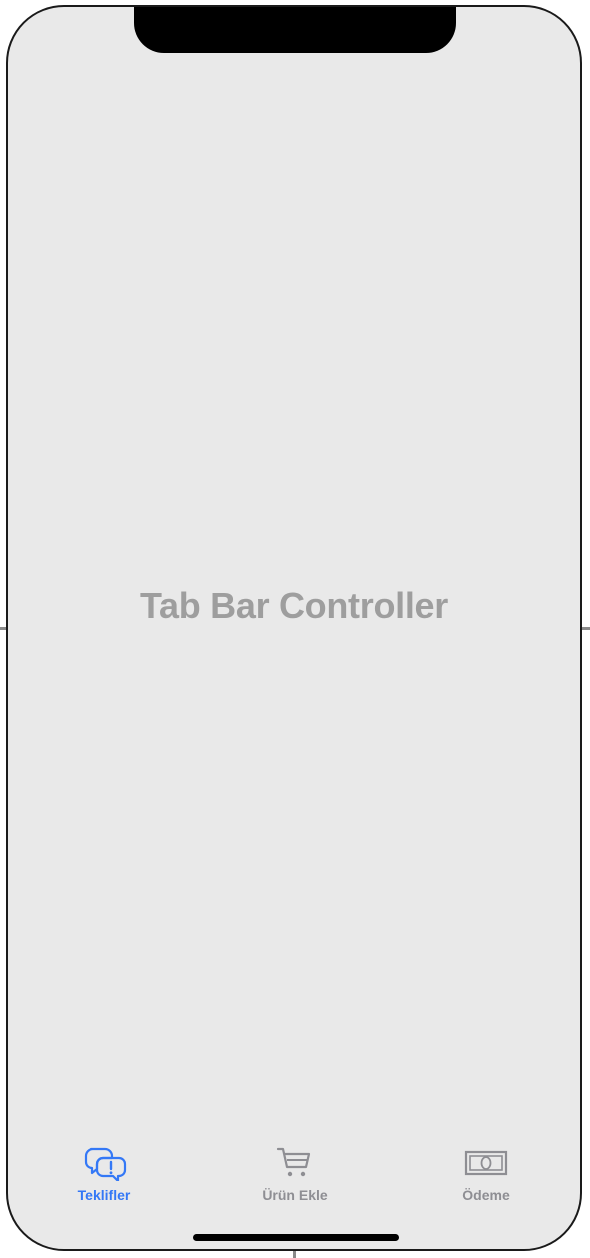 This screenshot has height=1258, width=590. I want to click on screen-title: Tab Bar Controller, so click(294, 605).